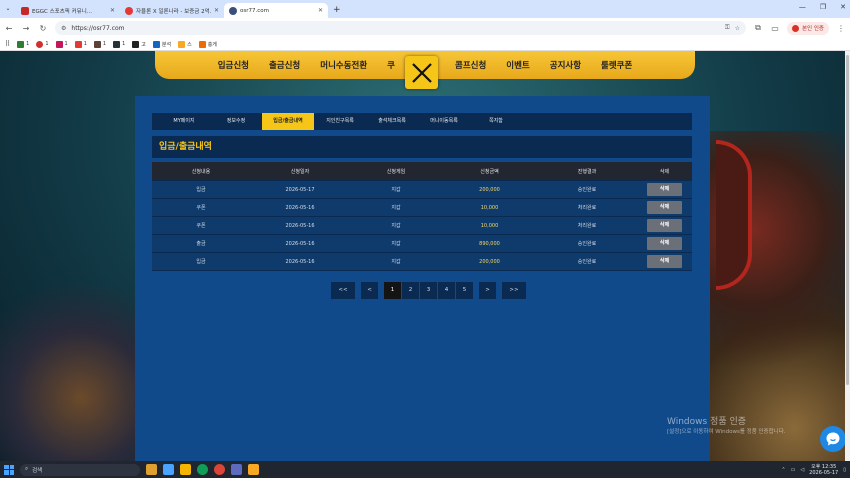 The height and width of the screenshot is (478, 850). Describe the element at coordinates (9, 469) in the screenshot. I see `start-button` at that location.